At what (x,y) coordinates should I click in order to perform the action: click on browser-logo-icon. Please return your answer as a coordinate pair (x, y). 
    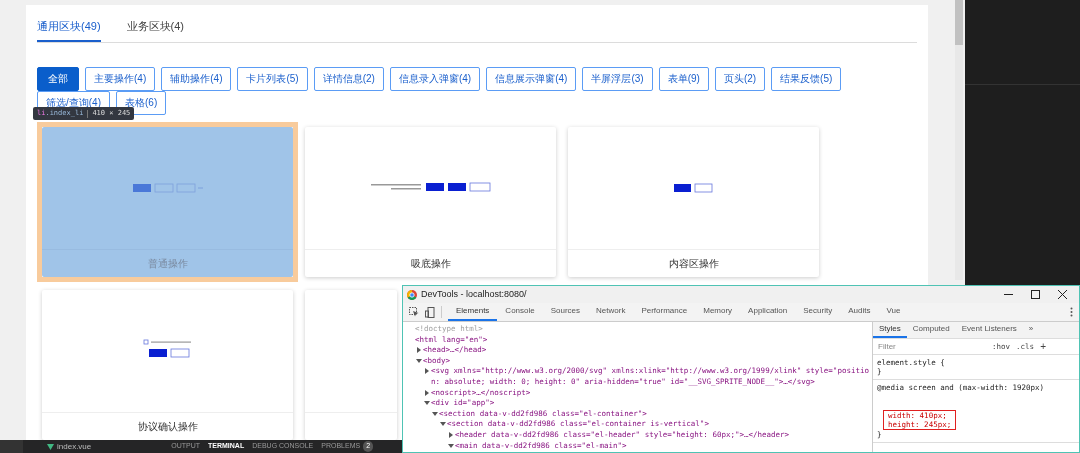
    Looking at the image, I should click on (412, 294).